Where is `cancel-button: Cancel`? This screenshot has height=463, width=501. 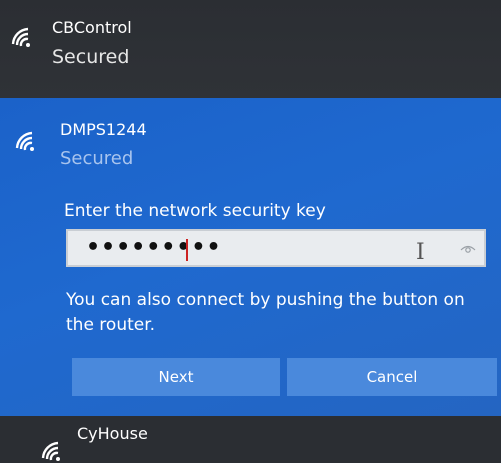
cancel-button: Cancel is located at coordinates (392, 377).